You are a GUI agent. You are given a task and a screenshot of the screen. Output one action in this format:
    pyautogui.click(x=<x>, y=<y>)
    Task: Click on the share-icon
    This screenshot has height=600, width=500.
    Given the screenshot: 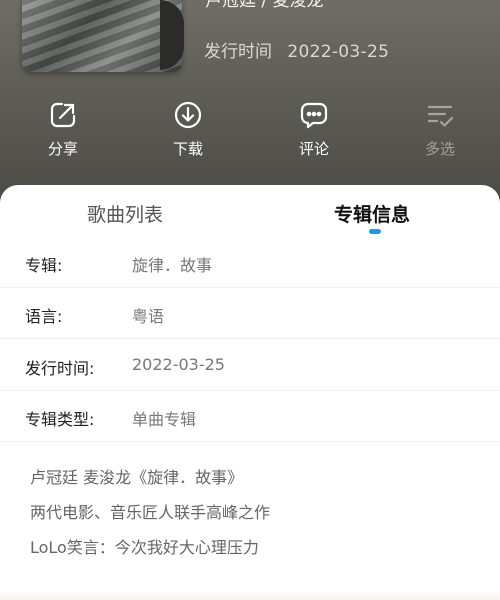 What is the action you would take?
    pyautogui.click(x=63, y=115)
    